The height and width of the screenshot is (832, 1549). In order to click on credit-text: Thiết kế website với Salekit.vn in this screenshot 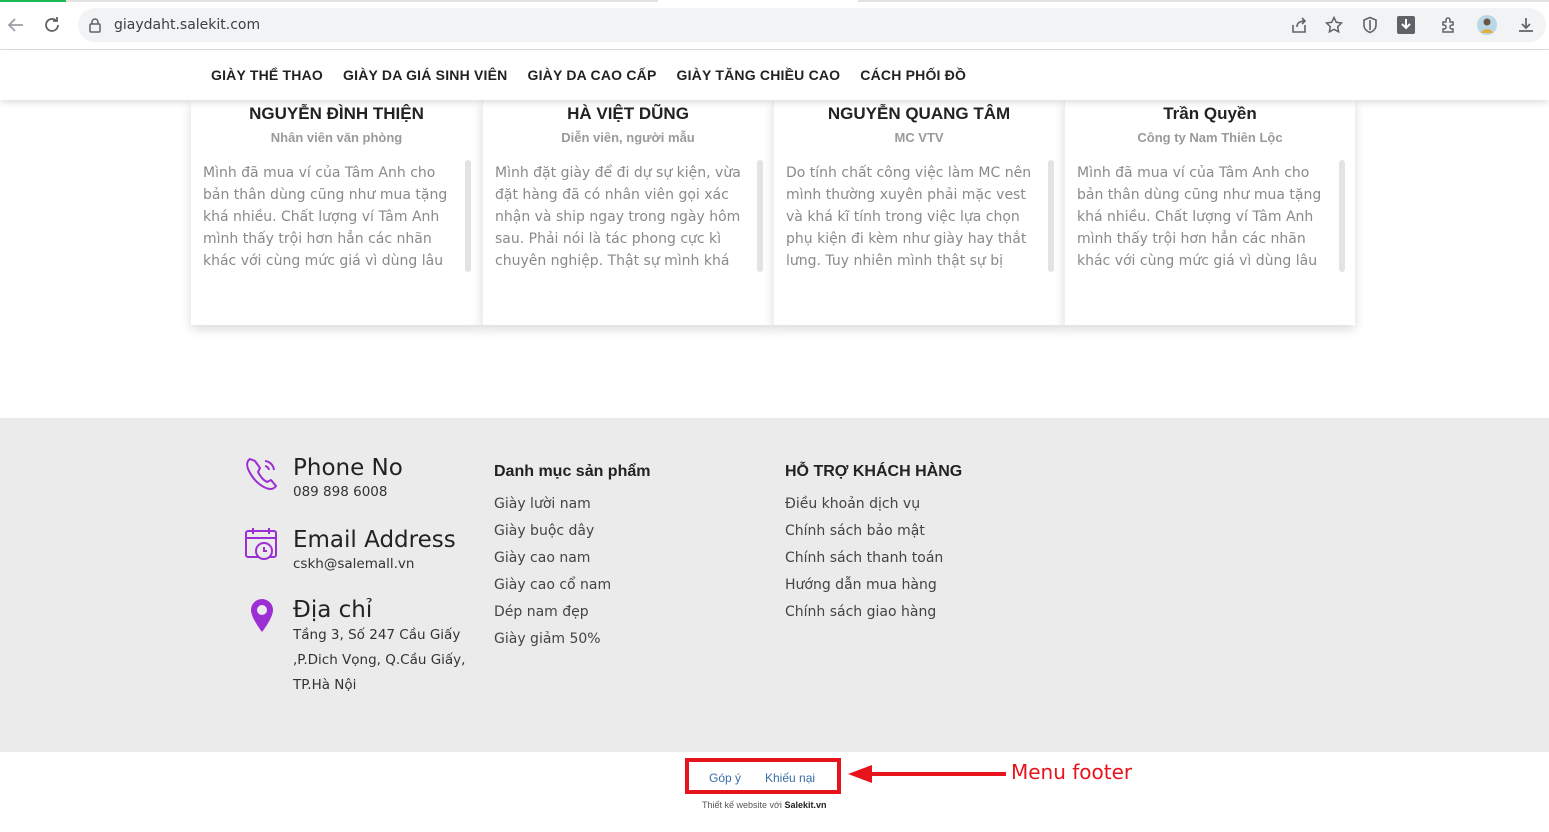, I will do `click(764, 805)`.